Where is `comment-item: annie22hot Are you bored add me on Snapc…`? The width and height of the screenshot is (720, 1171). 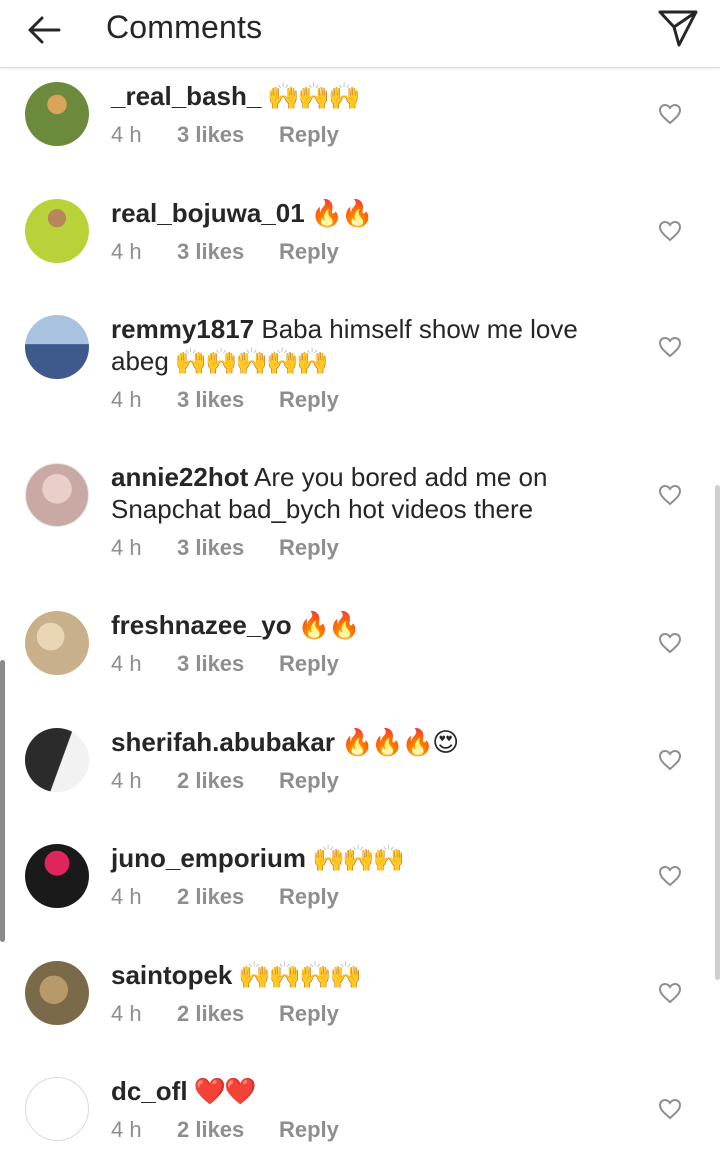 comment-item: annie22hot Are you bored add me on Snapc… is located at coordinates (360, 523).